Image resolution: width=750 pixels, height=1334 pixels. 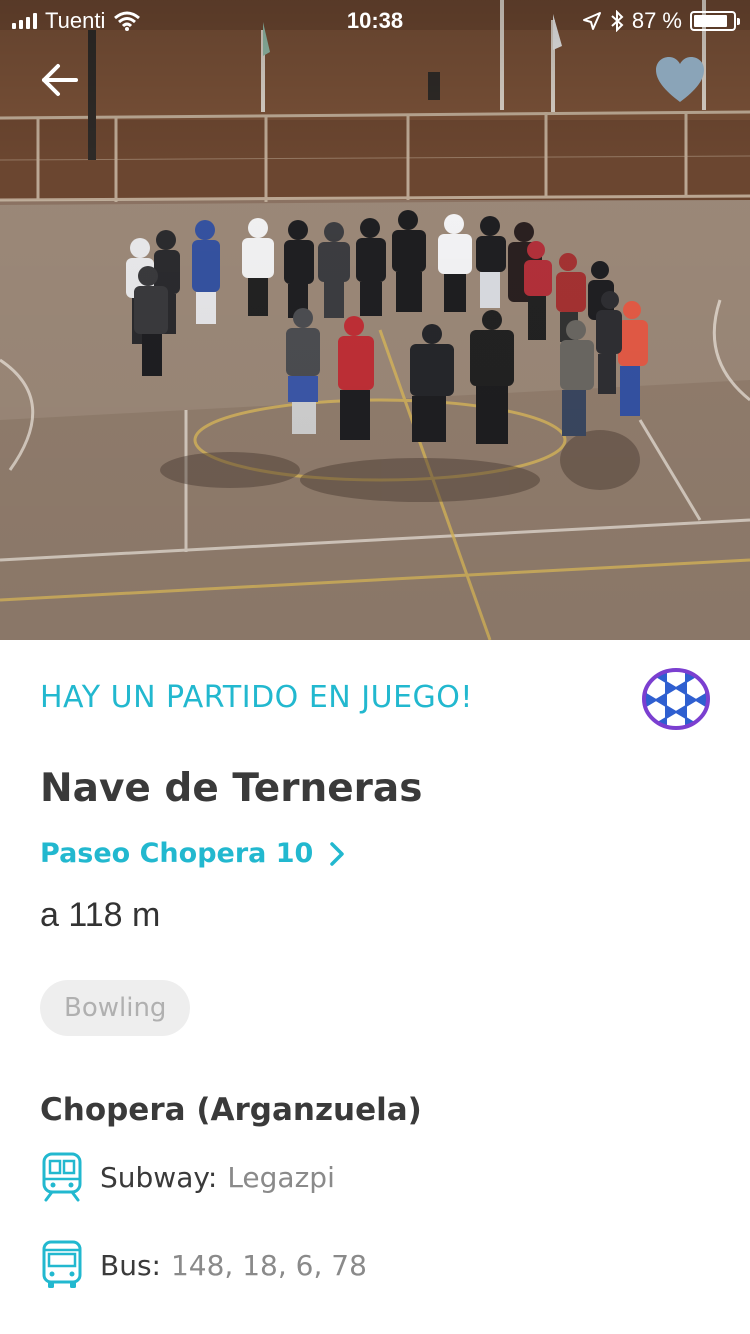 What do you see at coordinates (337, 853) in the screenshot?
I see `chevron-right-icon` at bounding box center [337, 853].